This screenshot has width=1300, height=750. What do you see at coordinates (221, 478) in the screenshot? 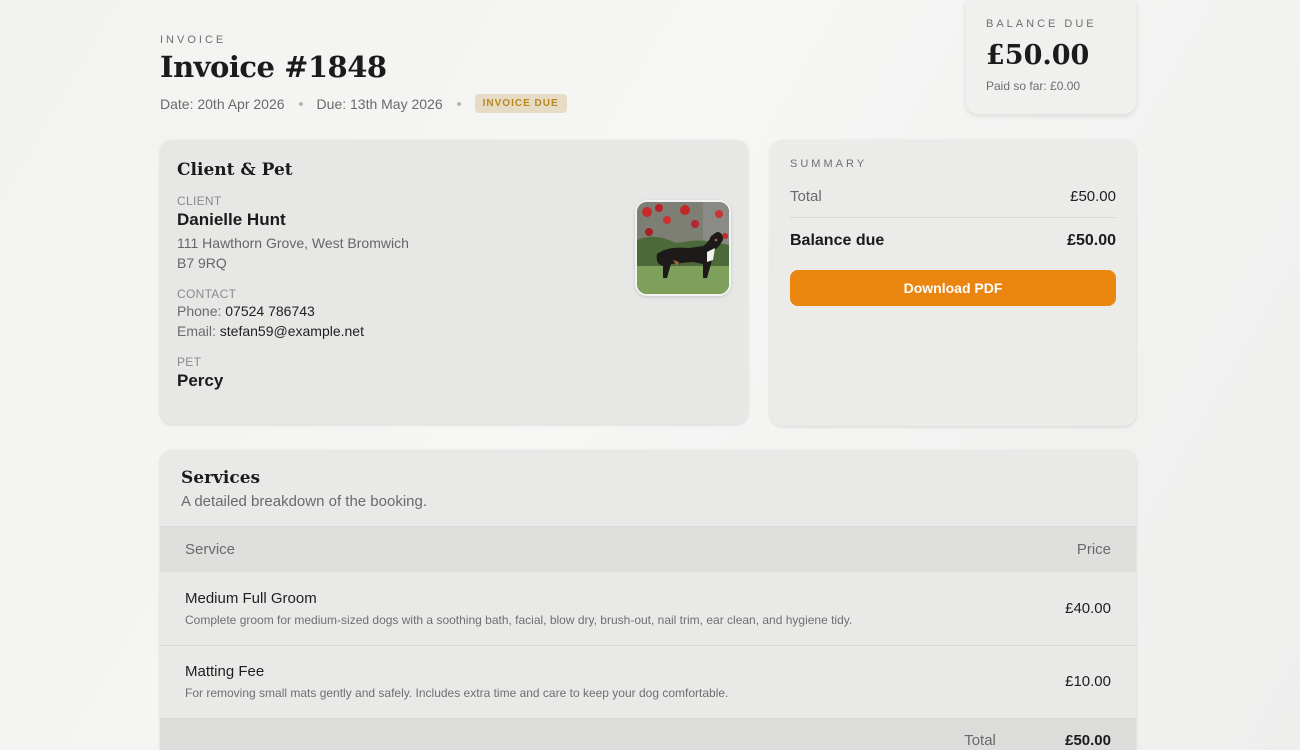
I see `services-title: Services` at bounding box center [221, 478].